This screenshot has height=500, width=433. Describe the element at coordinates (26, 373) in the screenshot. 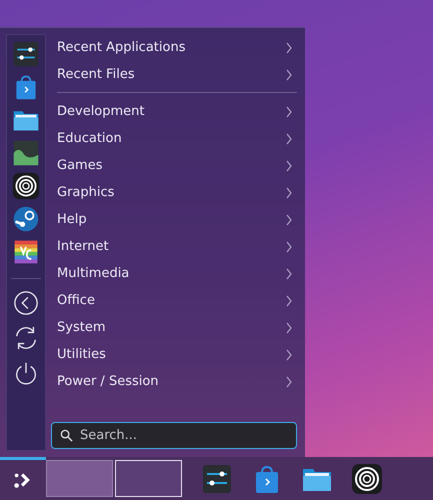

I see `power-icon` at that location.